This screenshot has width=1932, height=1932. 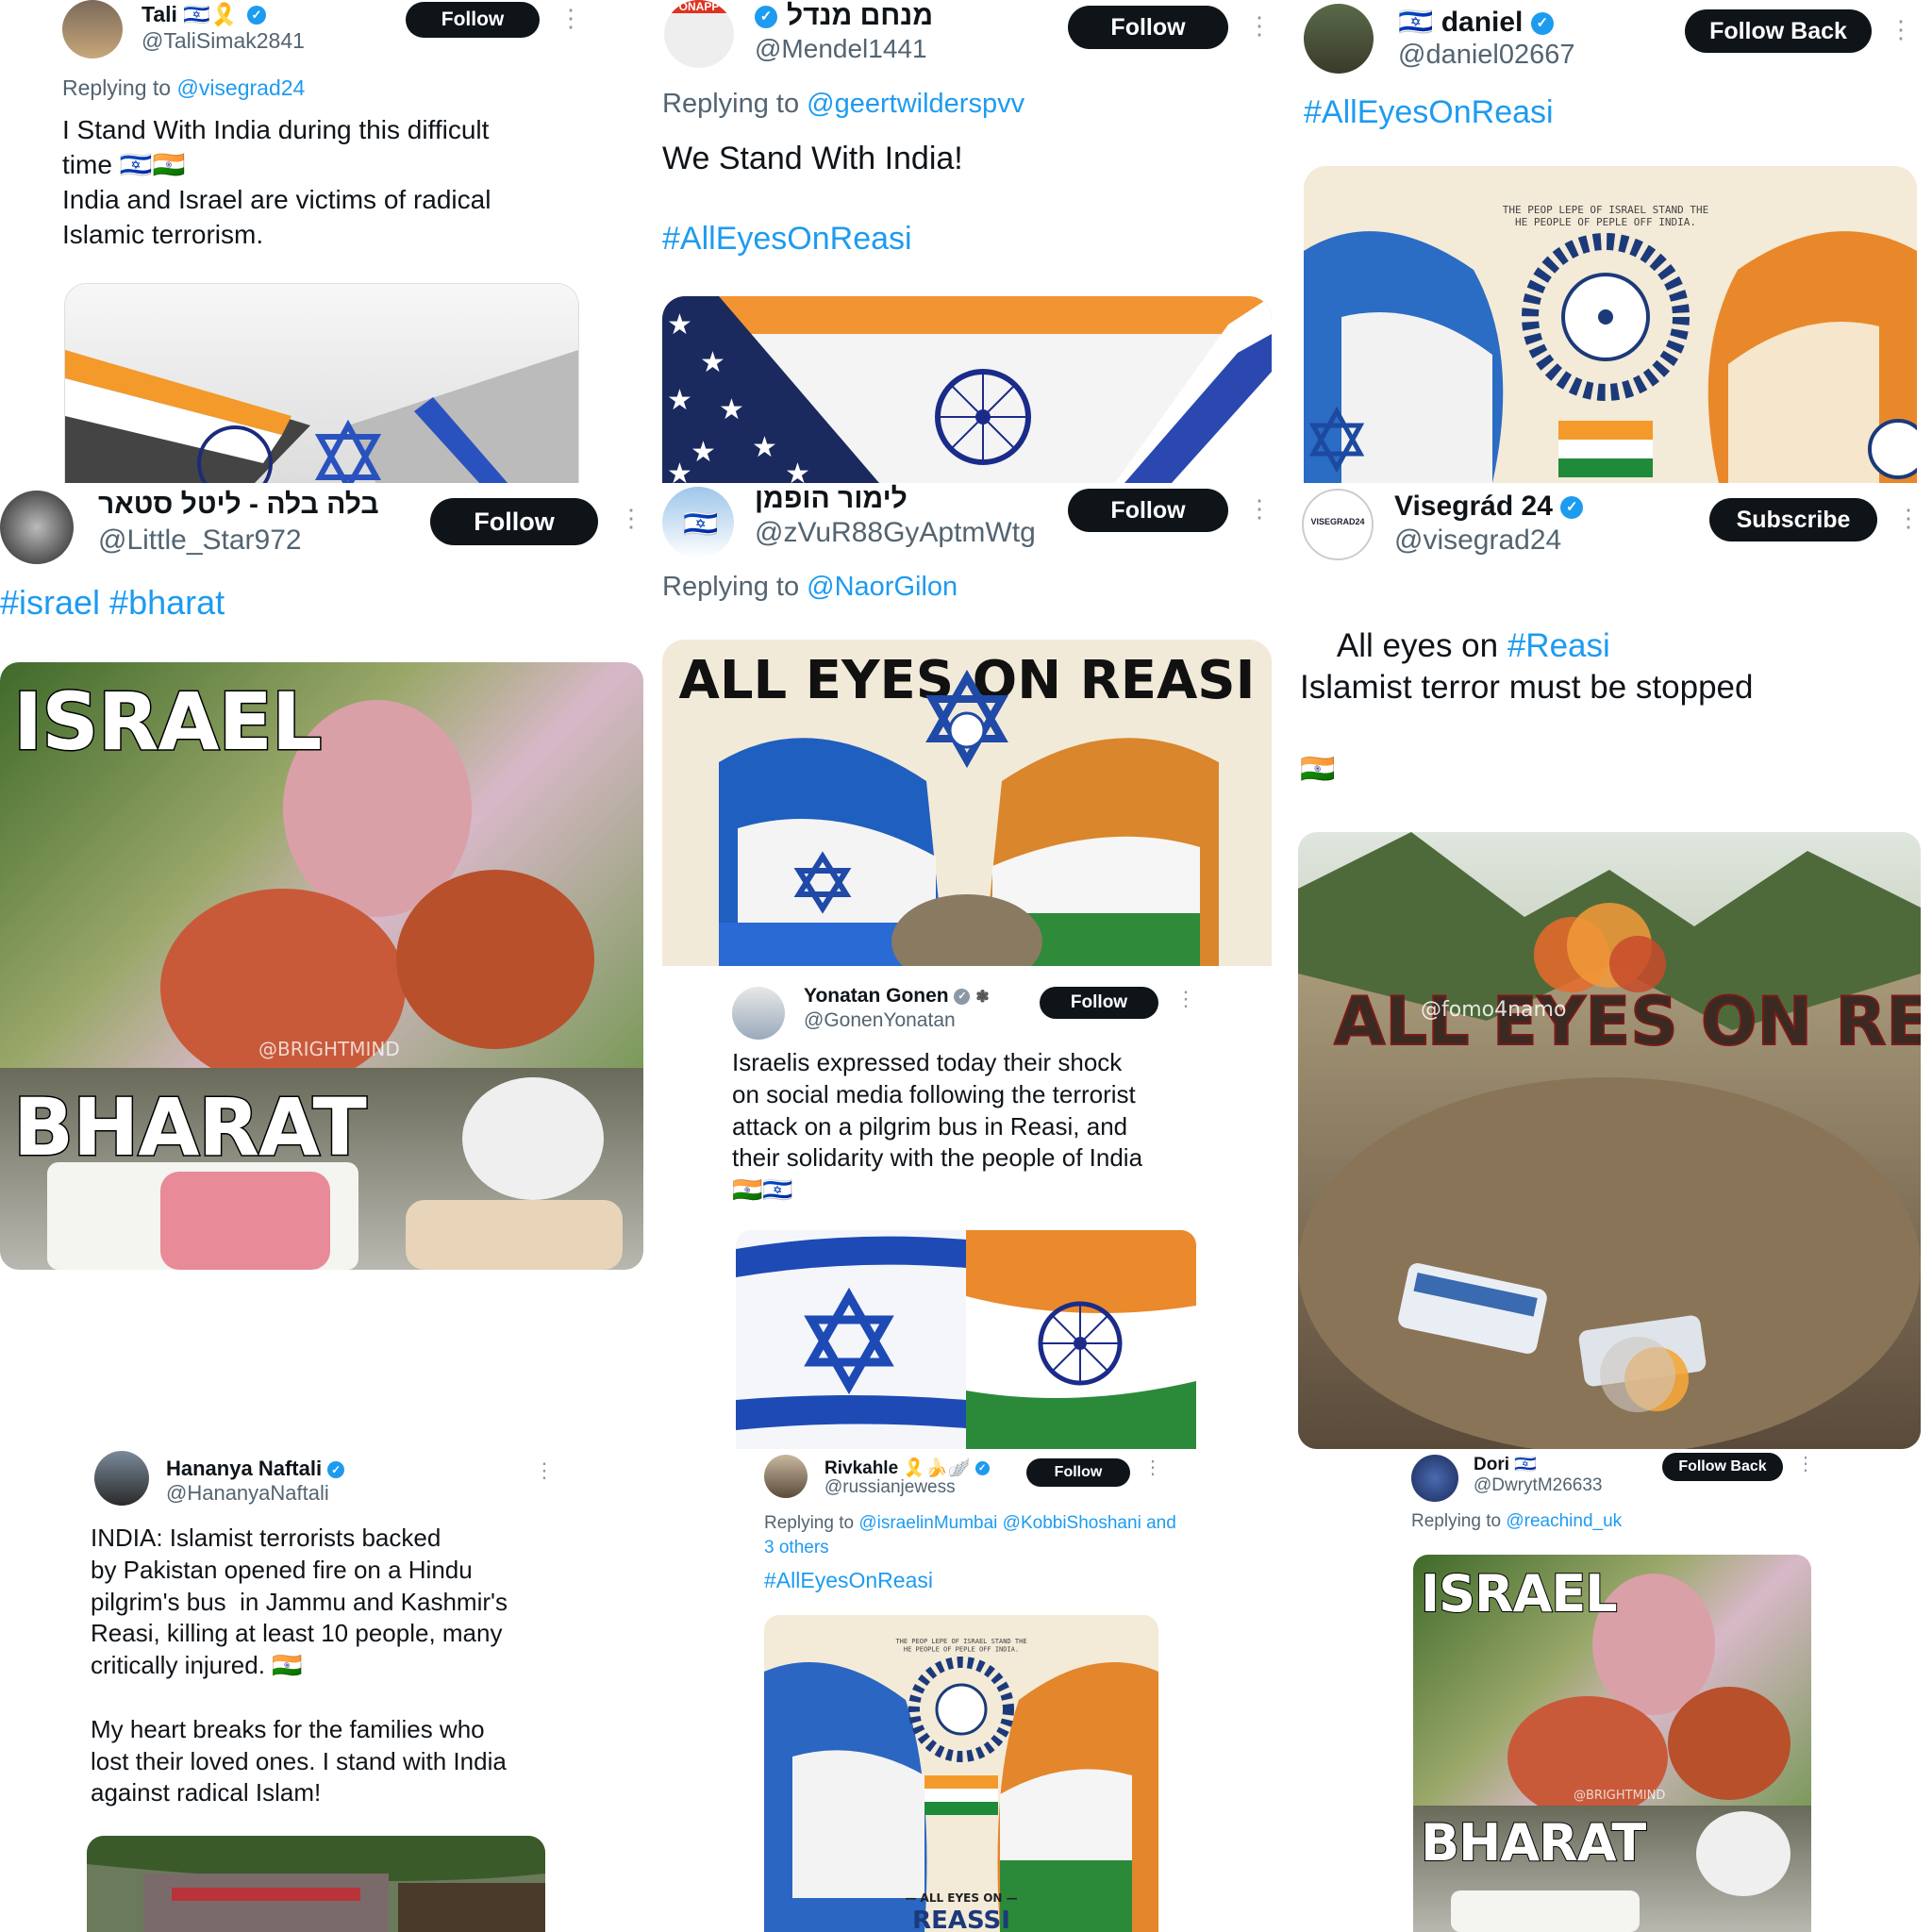 I want to click on display-name: לימור הופמן, so click(x=832, y=499).